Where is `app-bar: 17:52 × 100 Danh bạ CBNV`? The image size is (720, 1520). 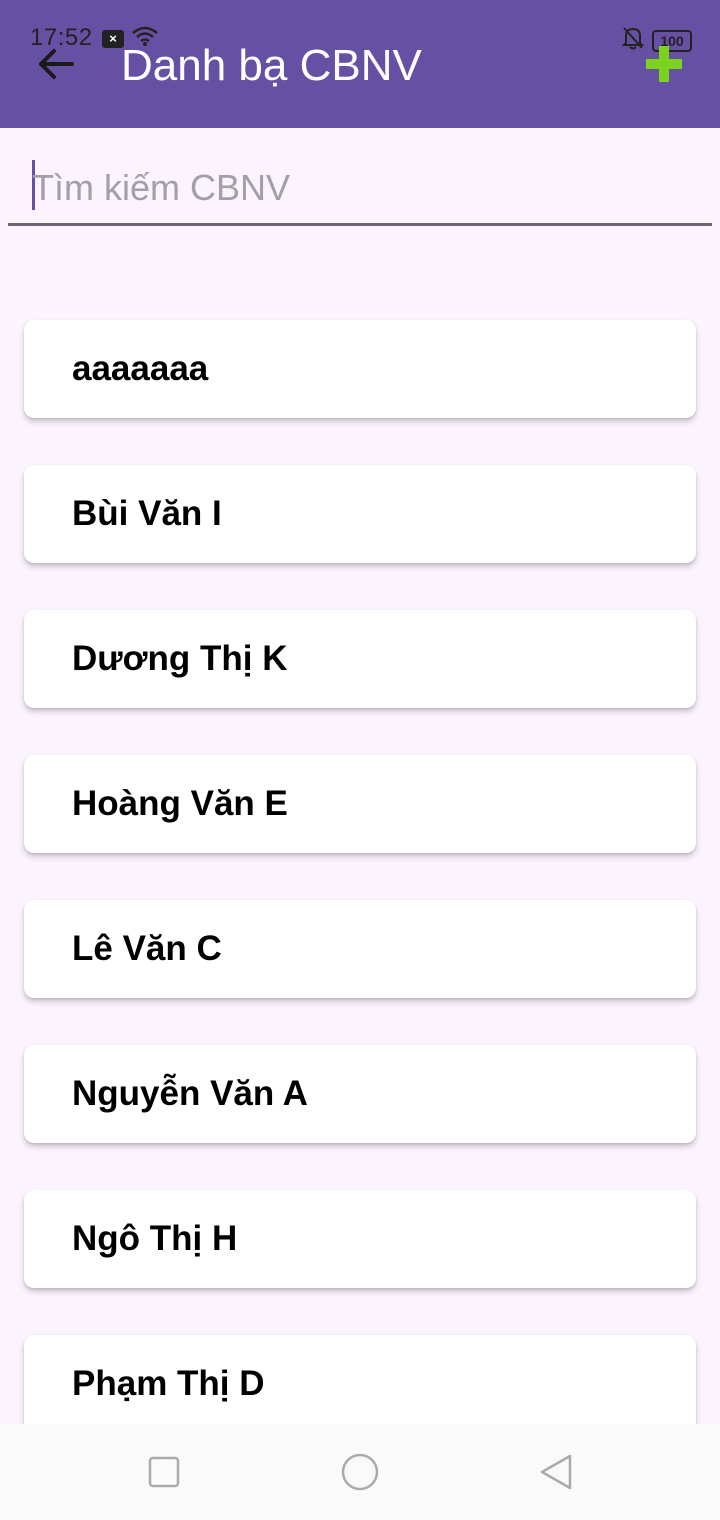
app-bar: 17:52 × 100 Danh bạ CBNV is located at coordinates (360, 64).